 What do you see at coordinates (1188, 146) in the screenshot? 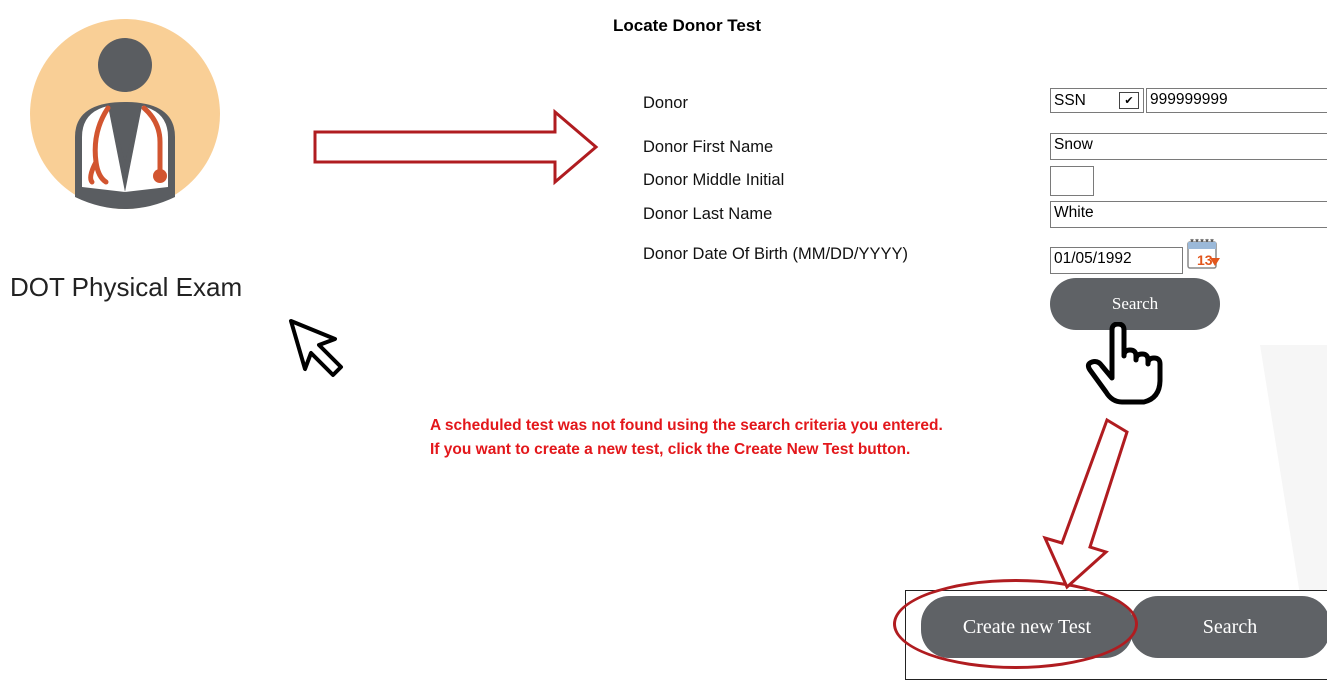
I see `first-name-input: Snow` at bounding box center [1188, 146].